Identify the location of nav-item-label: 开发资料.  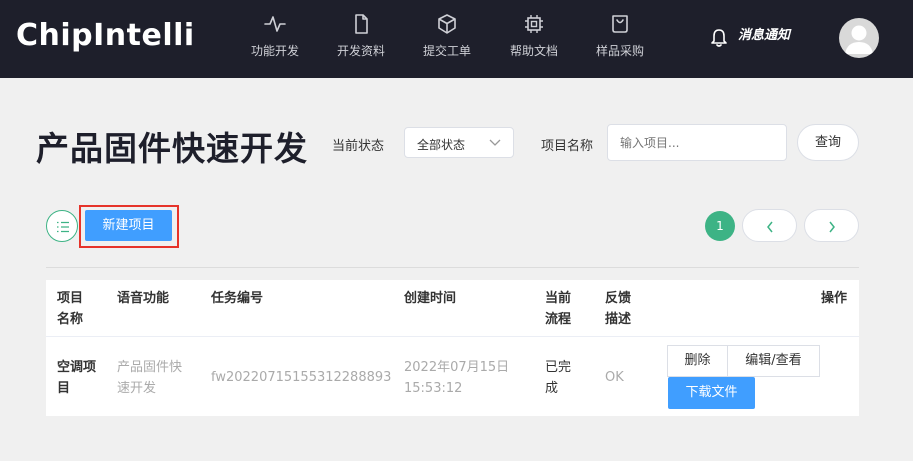
(360, 51).